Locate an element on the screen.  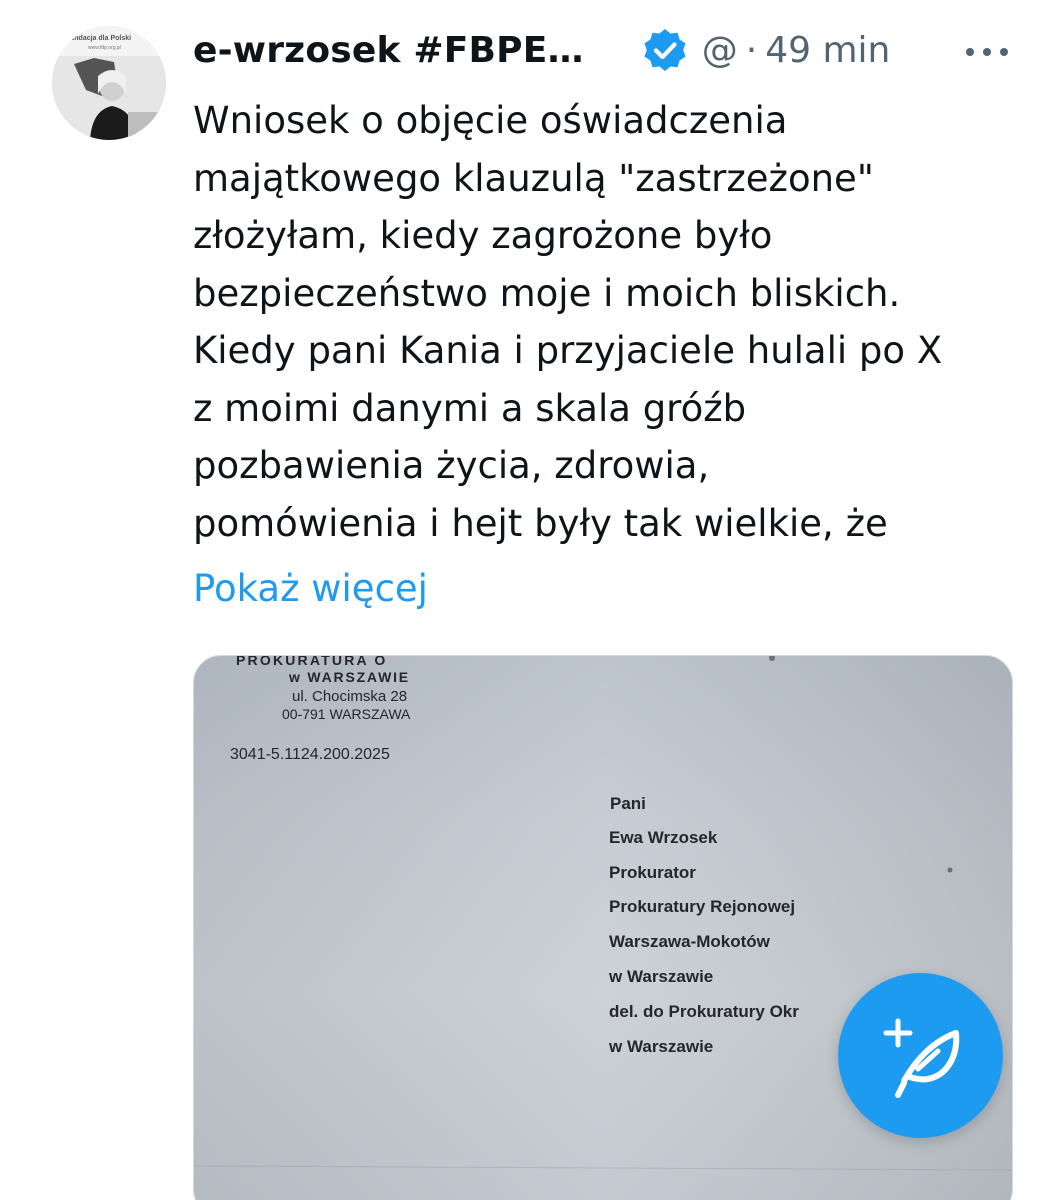
addressee-line: del. do Prokuratury Okr is located at coordinates (704, 1011).